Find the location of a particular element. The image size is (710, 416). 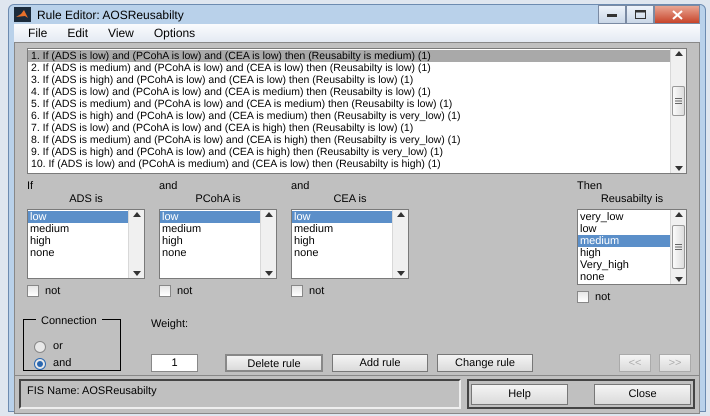

prefix-label: Then is located at coordinates (590, 186).